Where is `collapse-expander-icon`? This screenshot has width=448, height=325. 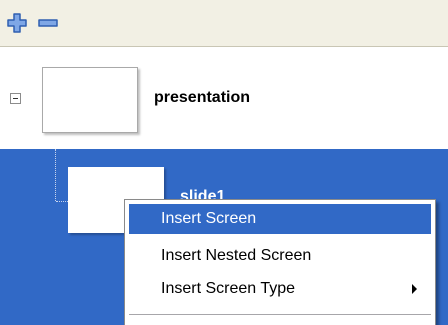 collapse-expander-icon is located at coordinates (15, 98).